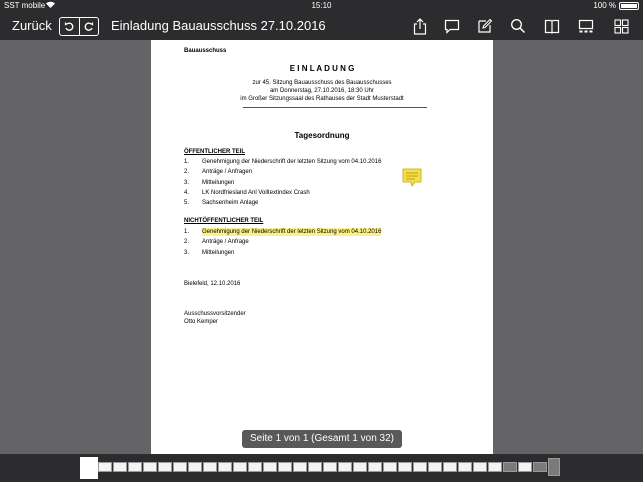 This screenshot has width=643, height=482. What do you see at coordinates (205, 51) in the screenshot?
I see `organizer-label: Bauausschuss` at bounding box center [205, 51].